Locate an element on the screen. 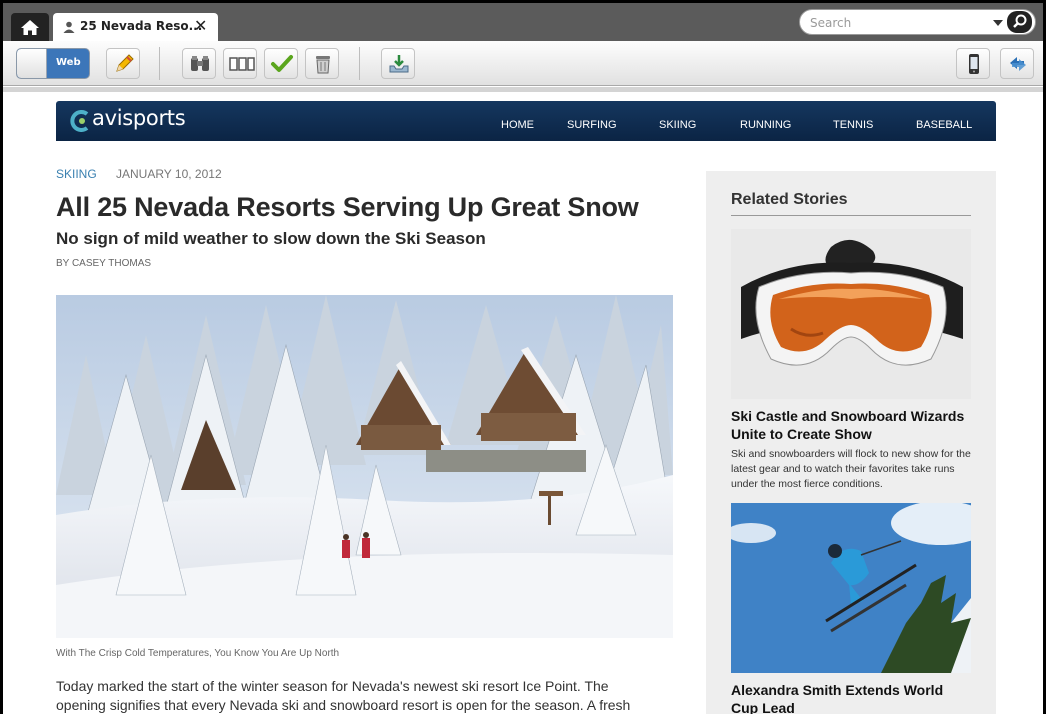 Image resolution: width=1046 pixels, height=714 pixels. close-icon: ✕ is located at coordinates (200, 26).